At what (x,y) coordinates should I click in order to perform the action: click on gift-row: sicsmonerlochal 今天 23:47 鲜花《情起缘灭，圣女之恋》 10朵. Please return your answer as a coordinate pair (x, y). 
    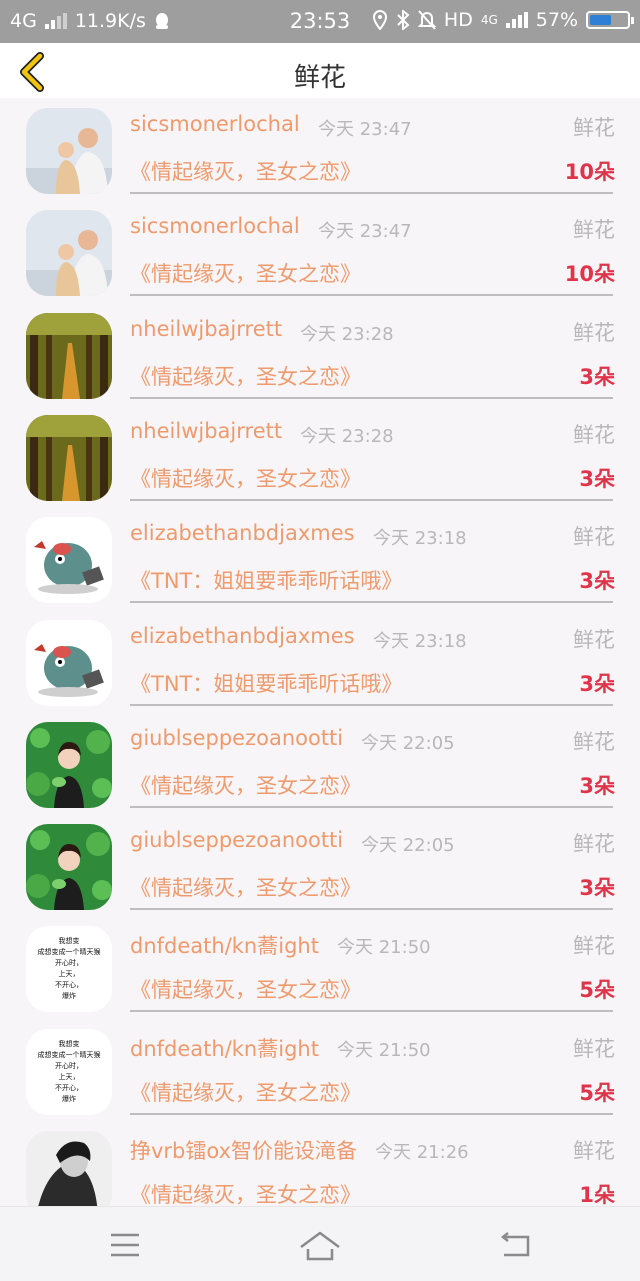
    Looking at the image, I should click on (320, 149).